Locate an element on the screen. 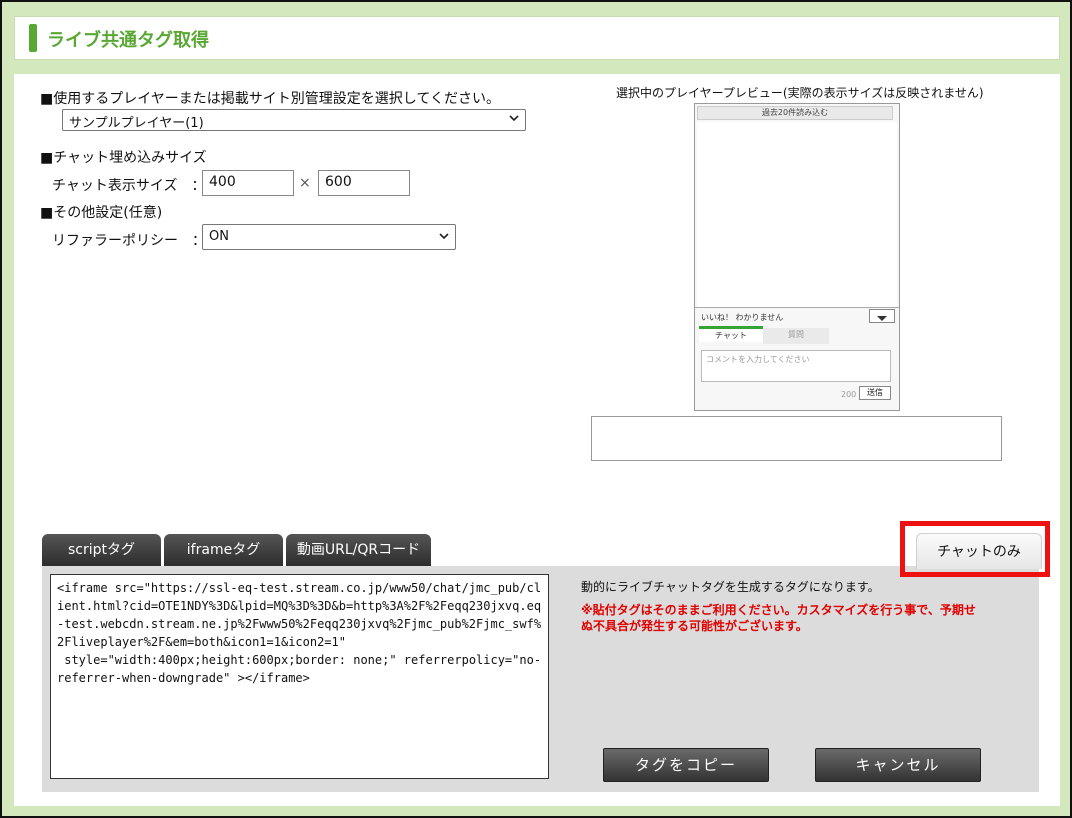 Image resolution: width=1072 pixels, height=818 pixels. tab-script: scriptタグ is located at coordinates (101, 550).